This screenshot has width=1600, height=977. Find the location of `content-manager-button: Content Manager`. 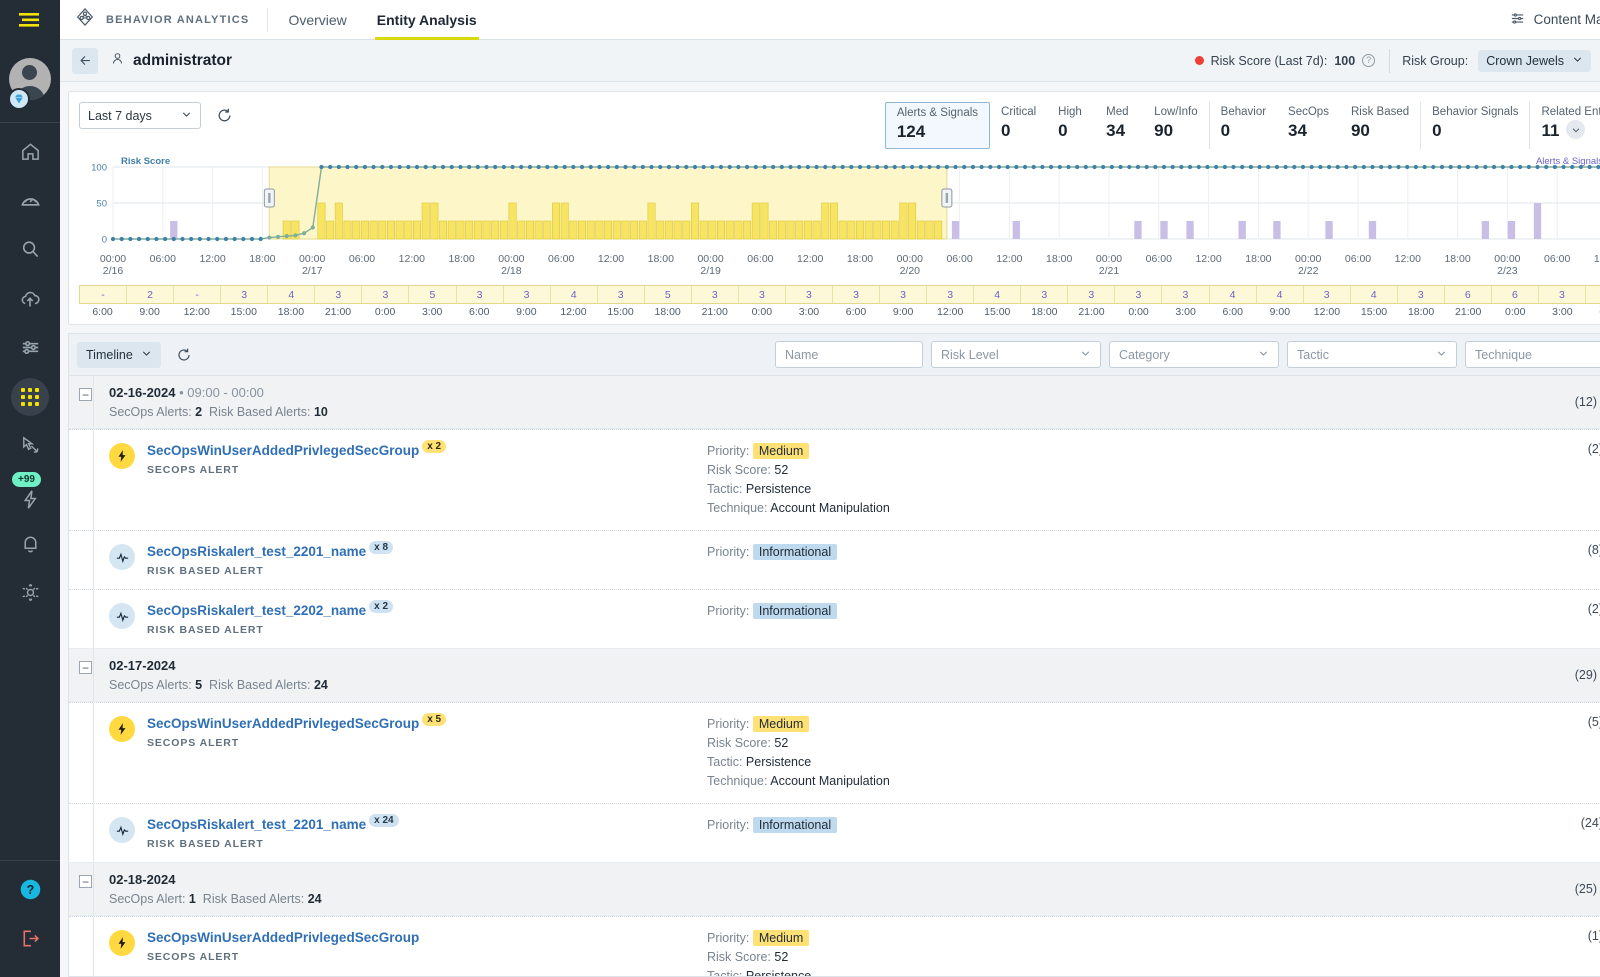

content-manager-button: Content Manager is located at coordinates (1554, 20).